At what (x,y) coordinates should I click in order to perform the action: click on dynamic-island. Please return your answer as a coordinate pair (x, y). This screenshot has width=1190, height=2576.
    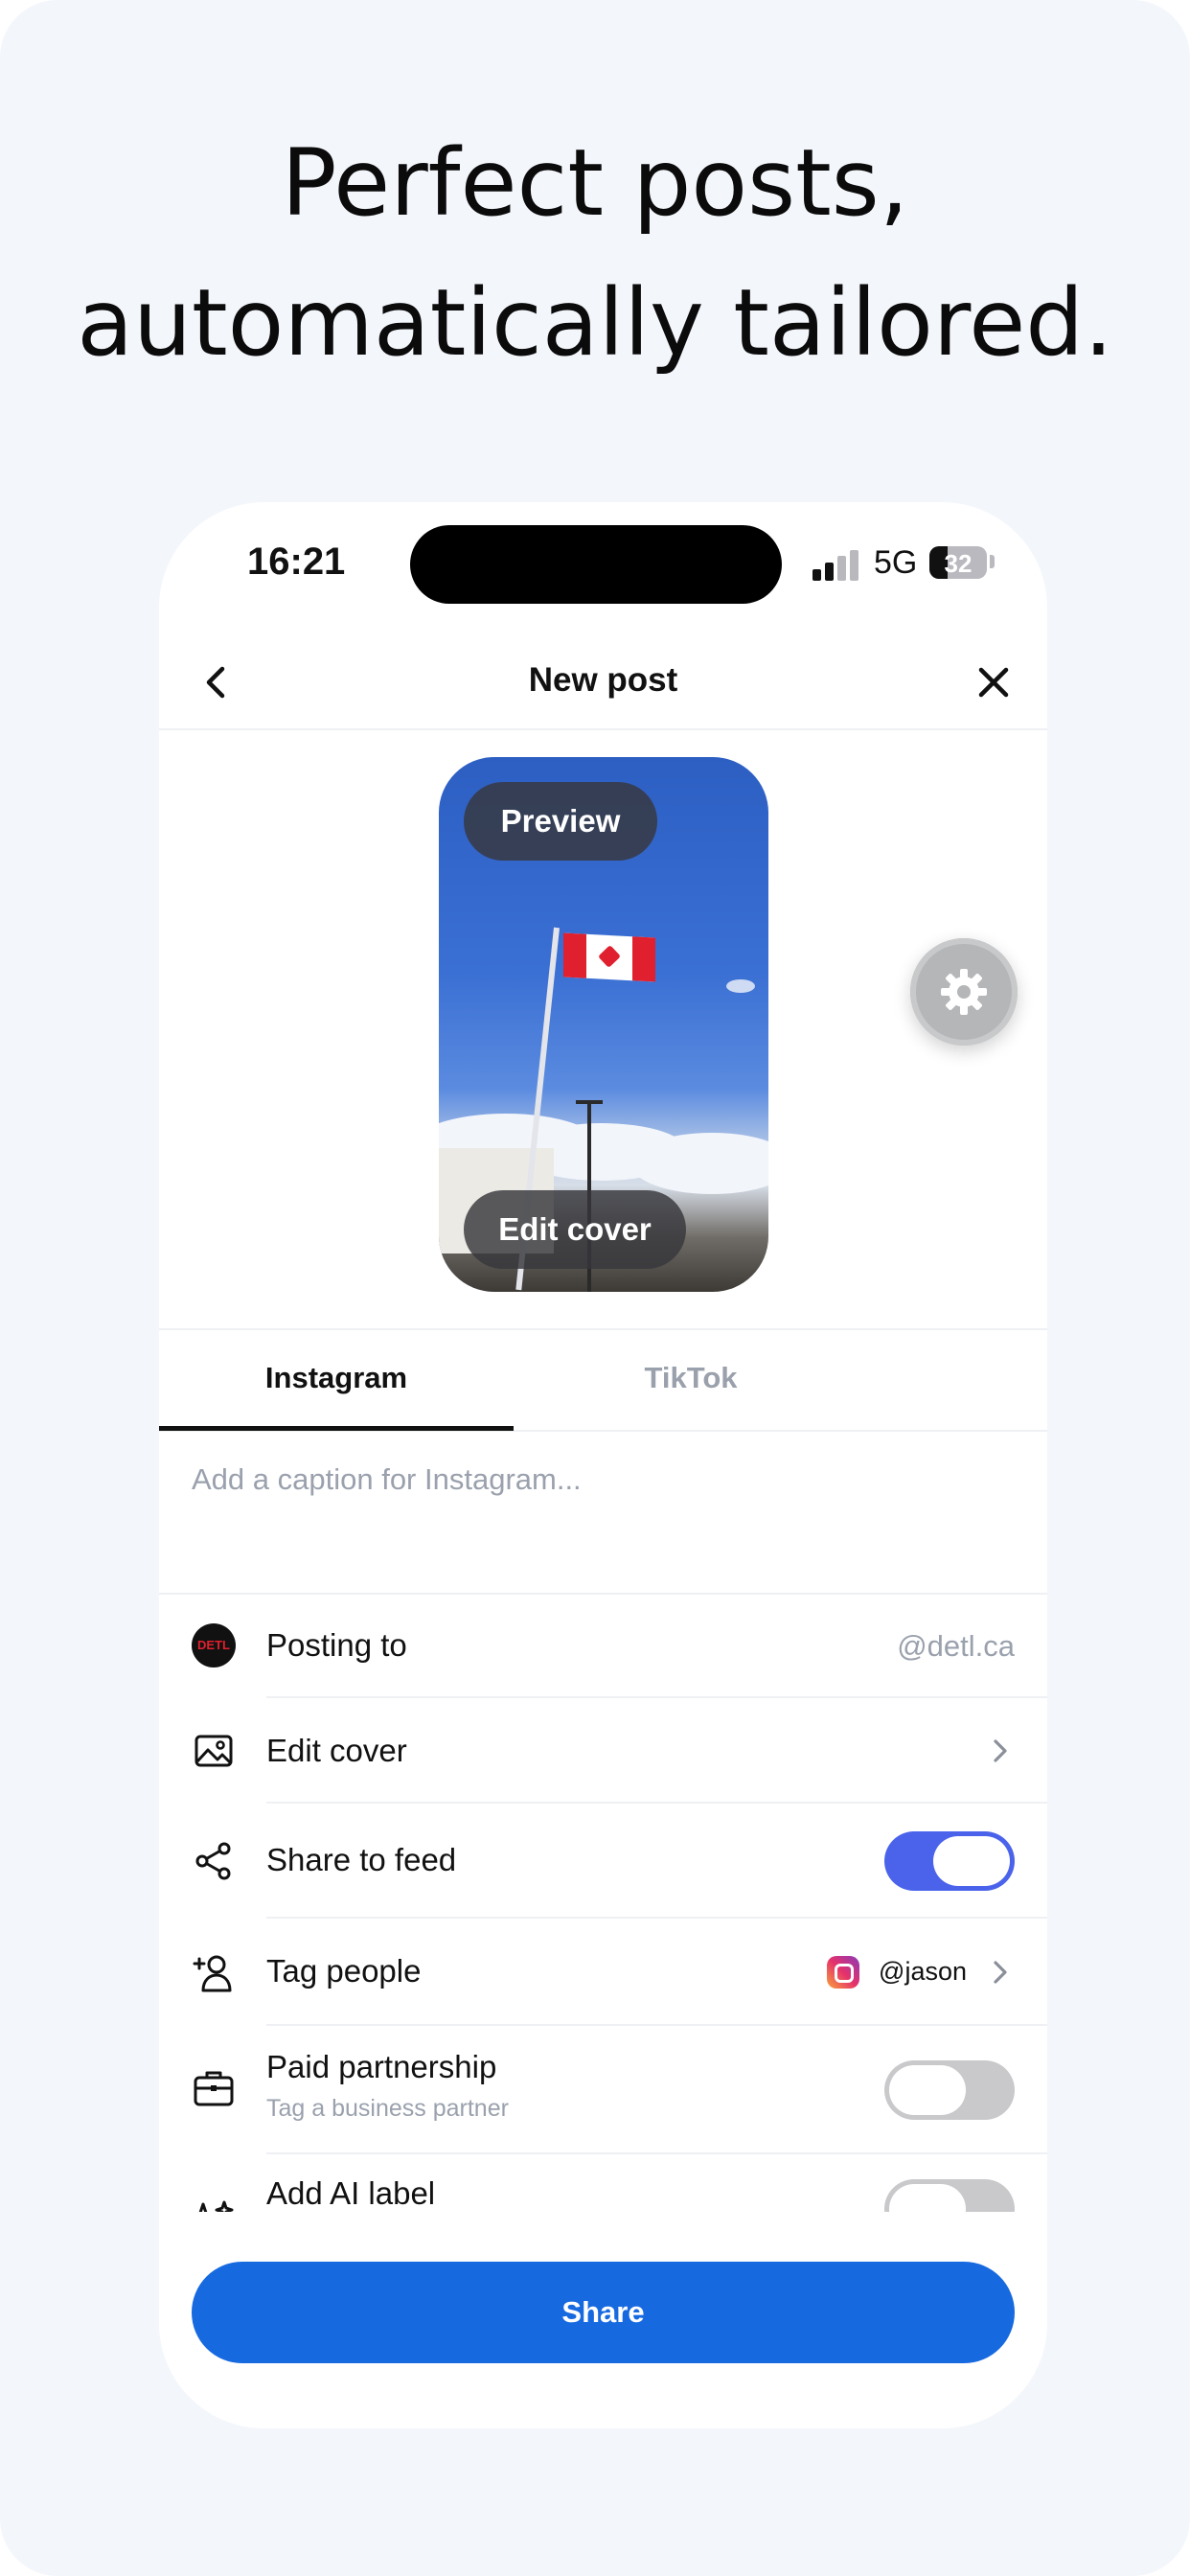
    Looking at the image, I should click on (596, 564).